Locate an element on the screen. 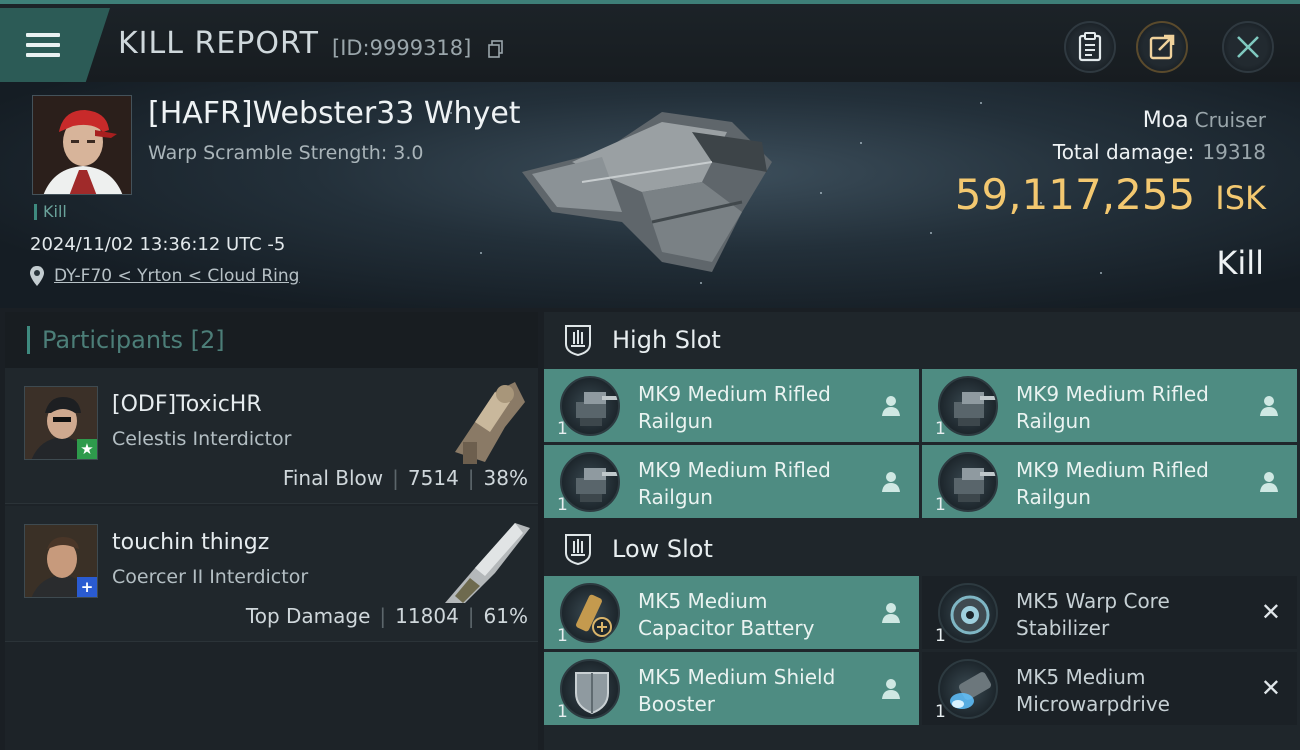 The height and width of the screenshot is (750, 1300). kill-tag: Kill is located at coordinates (50, 212).